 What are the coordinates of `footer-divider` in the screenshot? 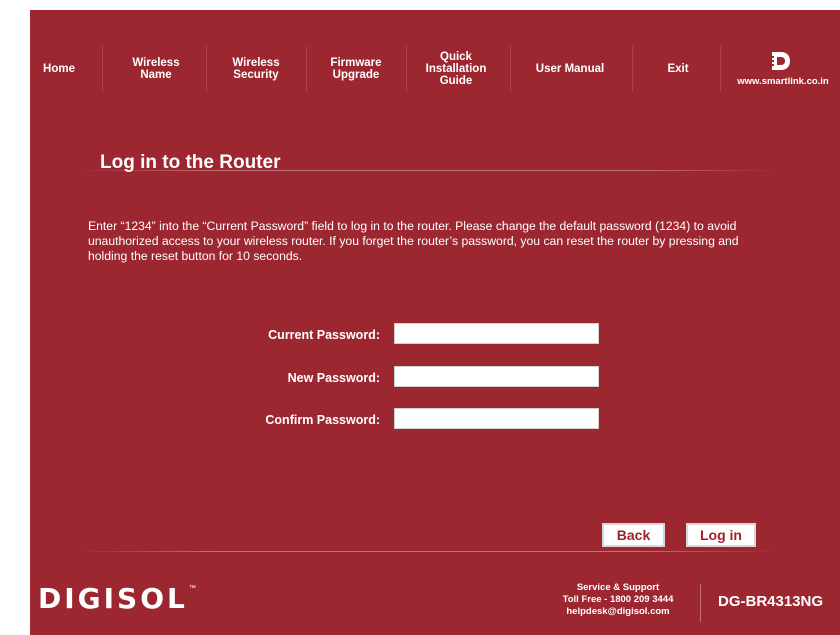 It's located at (428, 551).